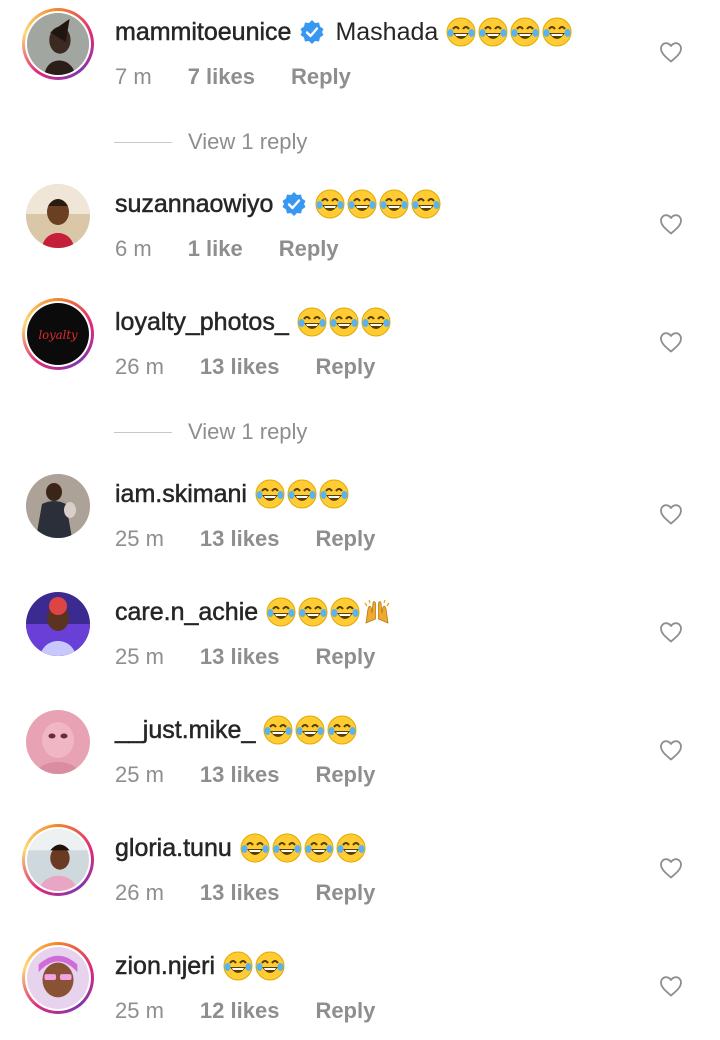  I want to click on username: mammitoeunice, so click(203, 32).